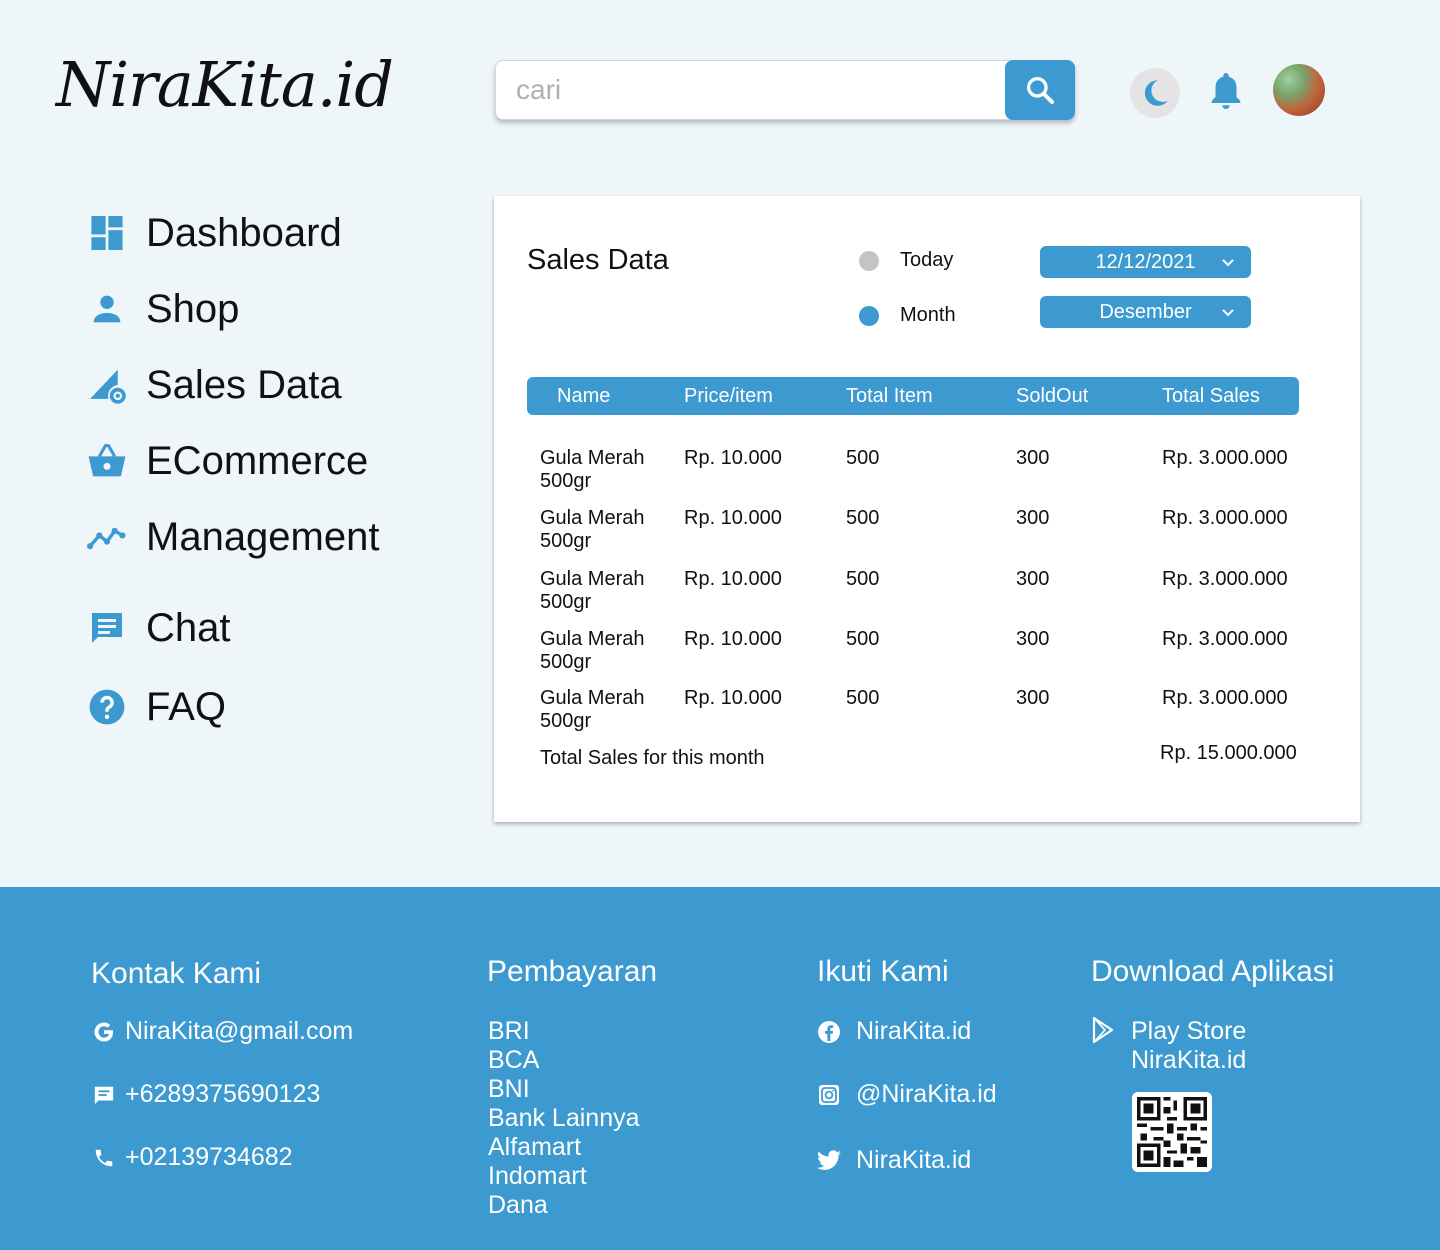 This screenshot has width=1440, height=1250. I want to click on sidebar-item-management: Management, so click(256, 537).